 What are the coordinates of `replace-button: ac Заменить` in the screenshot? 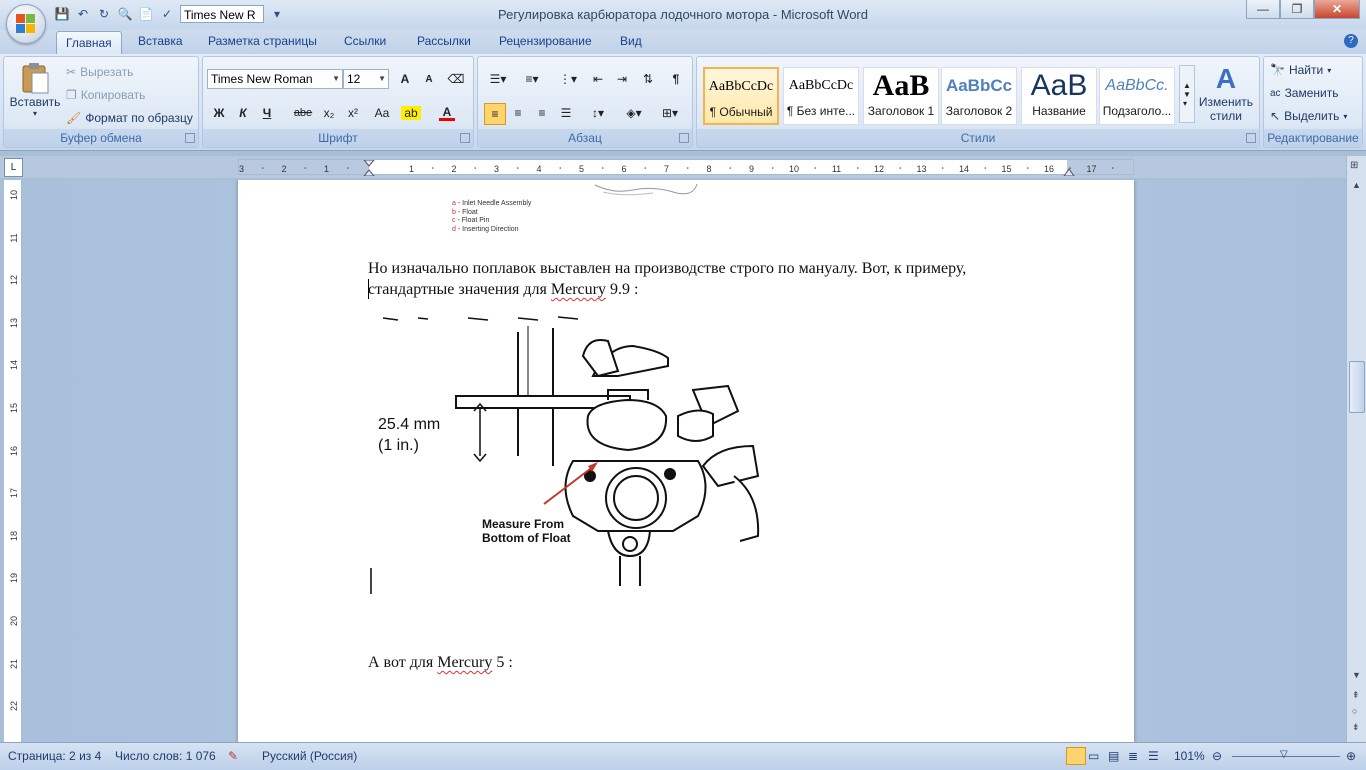 It's located at (1304, 93).